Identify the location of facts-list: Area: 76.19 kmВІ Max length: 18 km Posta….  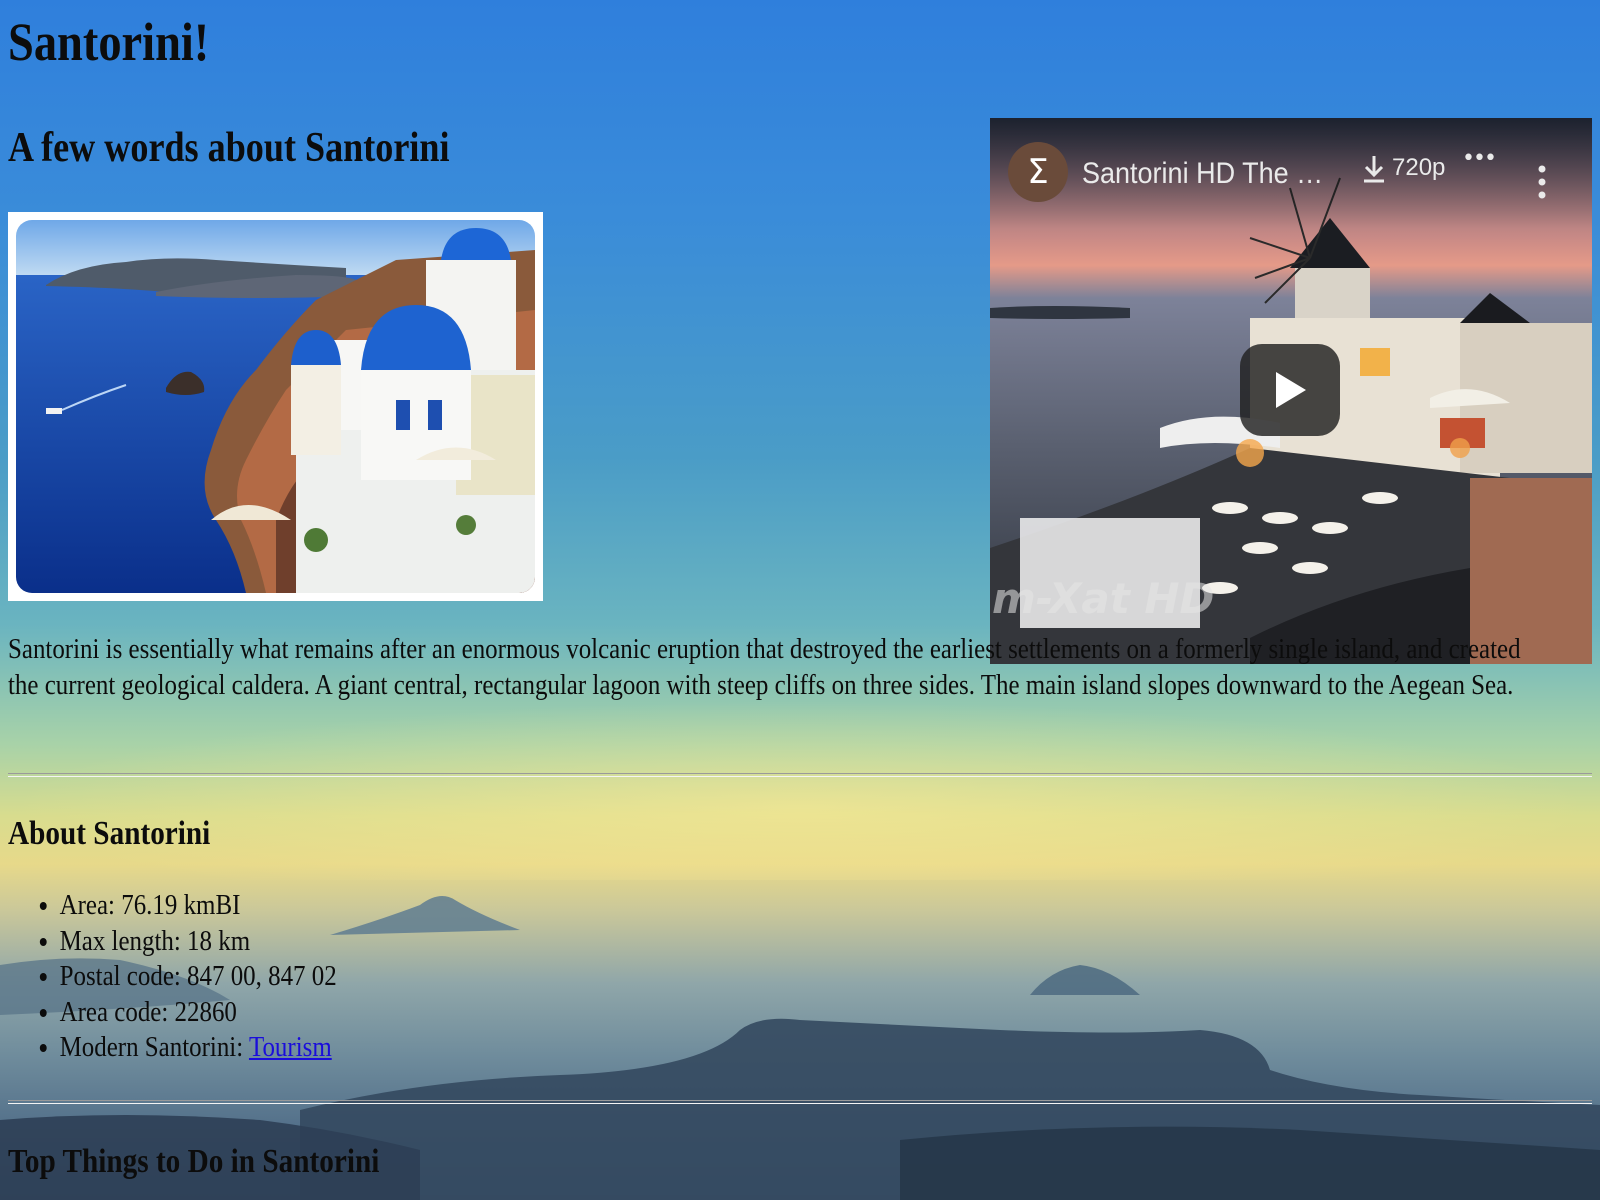
(172, 977).